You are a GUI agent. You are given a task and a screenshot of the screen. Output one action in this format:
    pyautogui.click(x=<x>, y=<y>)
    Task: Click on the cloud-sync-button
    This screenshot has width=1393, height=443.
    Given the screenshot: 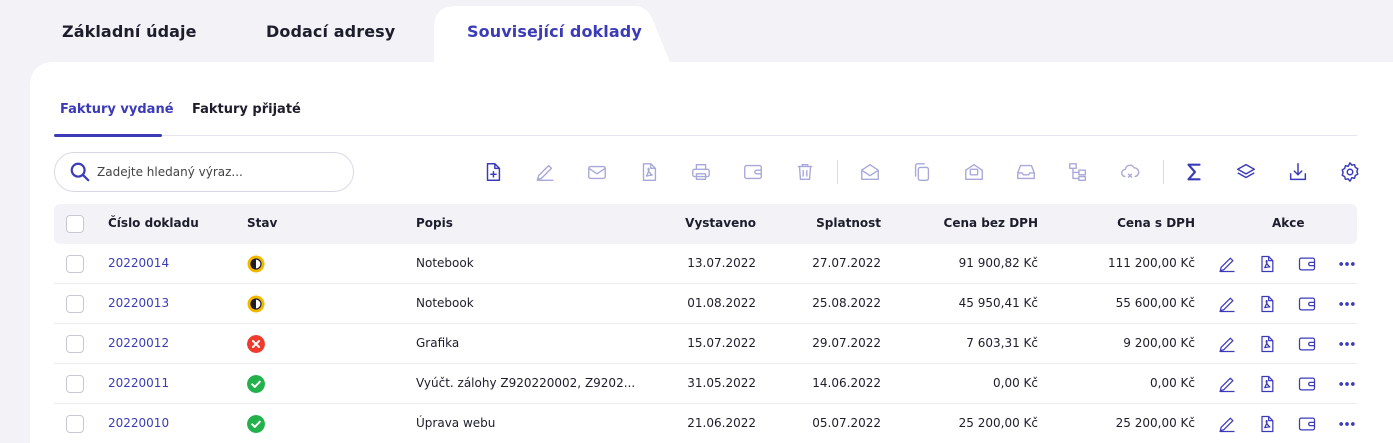 What is the action you would take?
    pyautogui.click(x=1130, y=172)
    